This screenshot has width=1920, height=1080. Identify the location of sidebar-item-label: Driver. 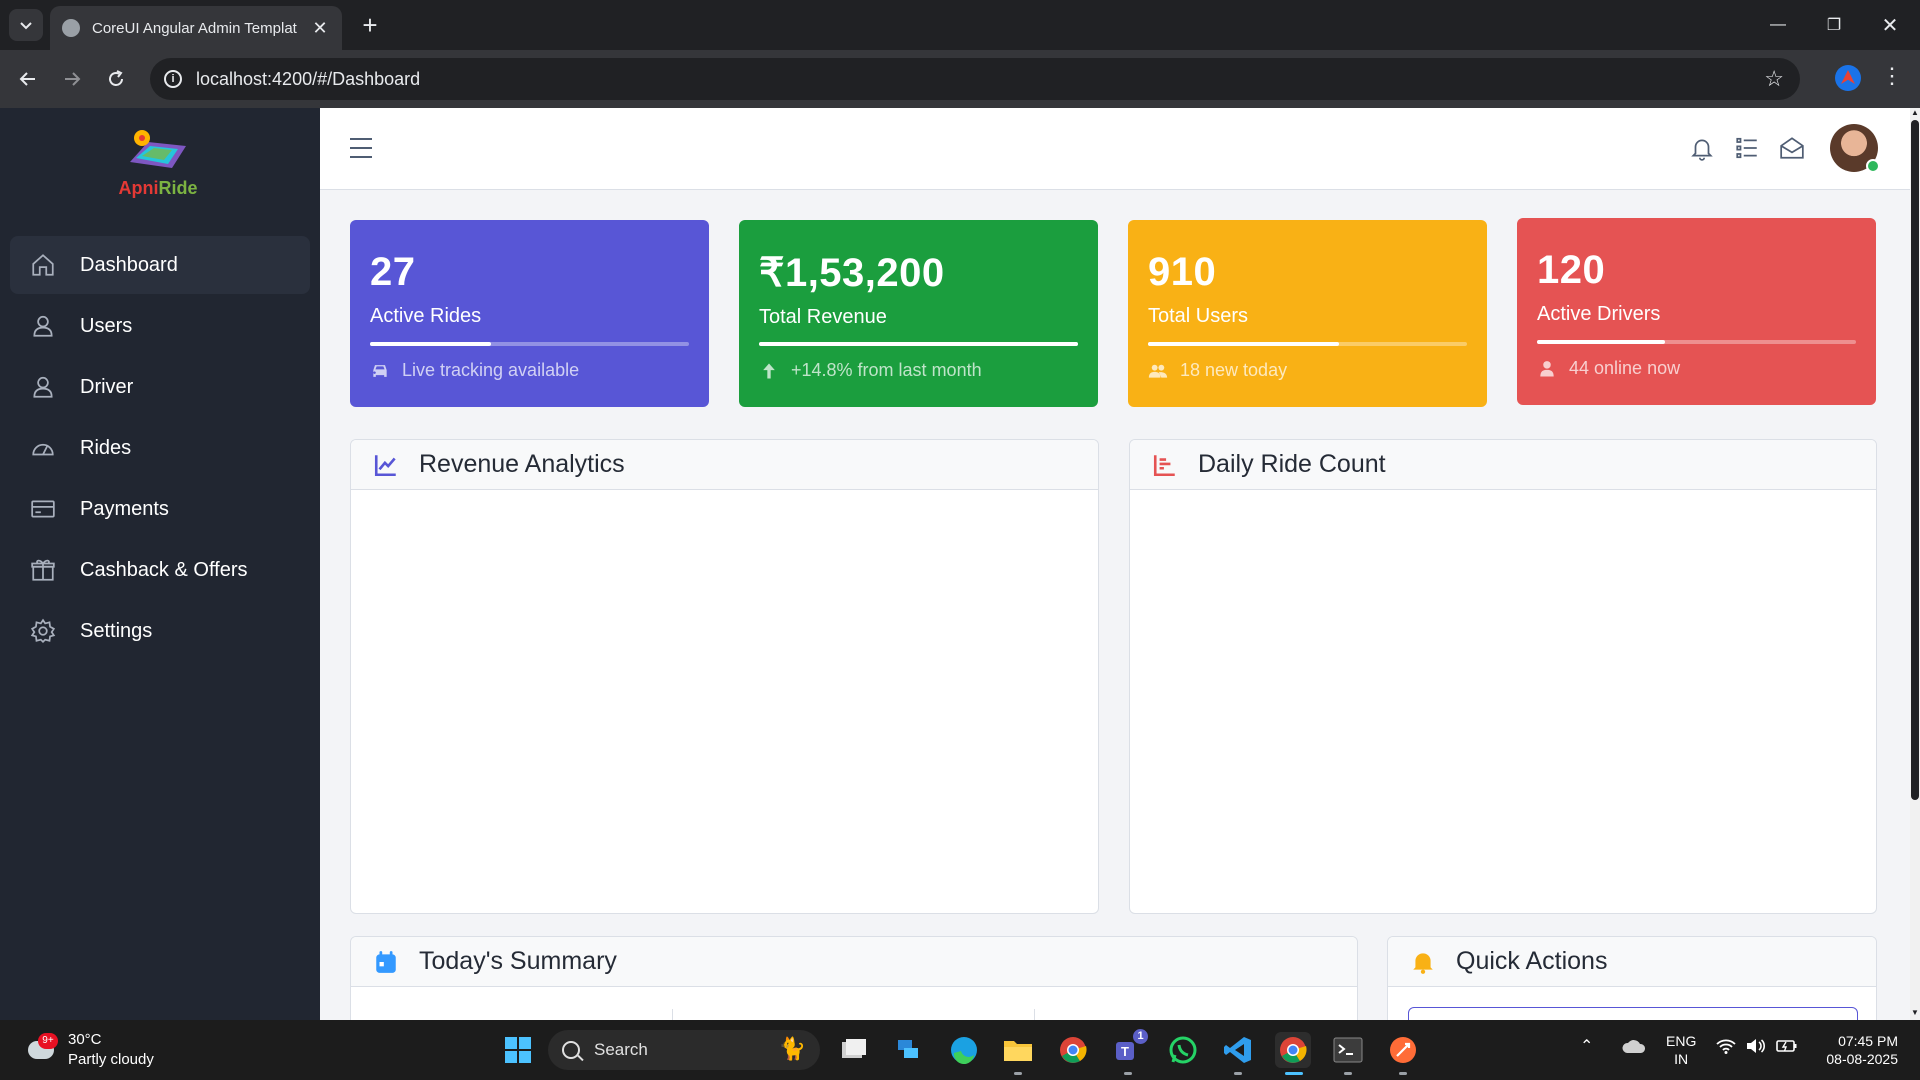
(107, 386).